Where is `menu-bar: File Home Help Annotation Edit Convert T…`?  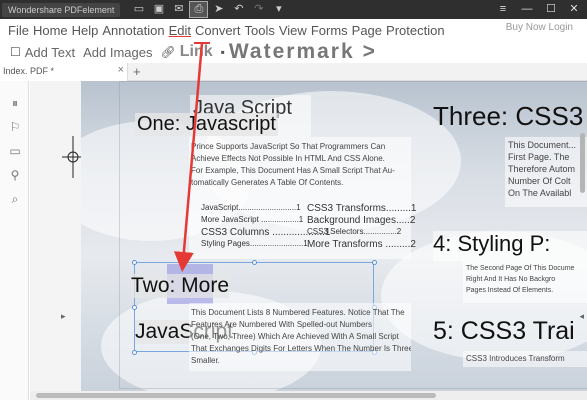
menu-bar: File Home Help Annotation Edit Convert T… is located at coordinates (293, 30).